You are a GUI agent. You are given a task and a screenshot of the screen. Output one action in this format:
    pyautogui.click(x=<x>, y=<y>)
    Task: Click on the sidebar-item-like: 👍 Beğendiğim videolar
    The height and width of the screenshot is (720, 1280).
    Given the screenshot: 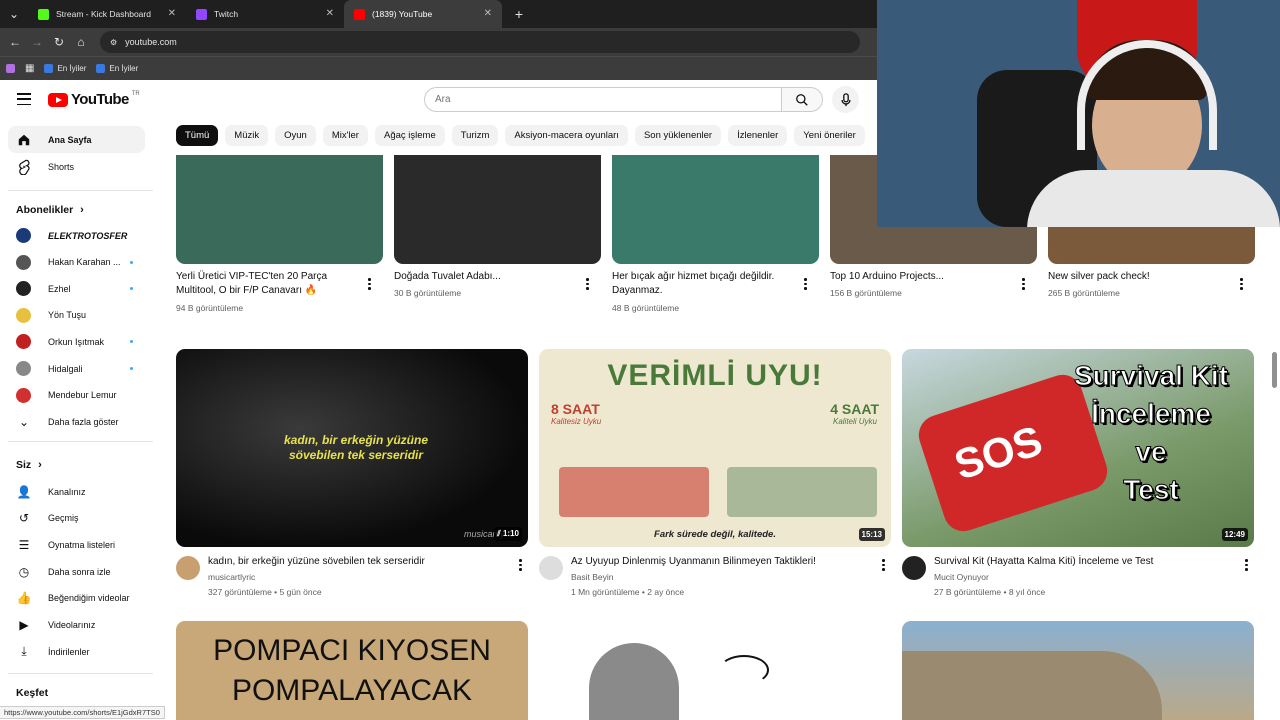 What is the action you would take?
    pyautogui.click(x=76, y=598)
    